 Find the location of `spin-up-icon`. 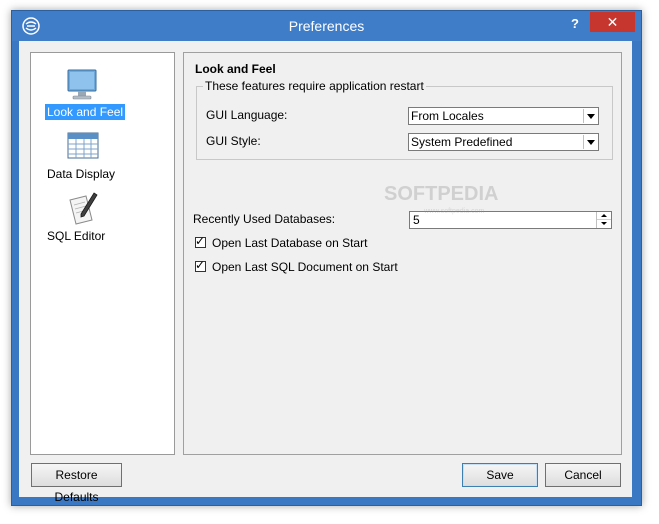

spin-up-icon is located at coordinates (604, 216).